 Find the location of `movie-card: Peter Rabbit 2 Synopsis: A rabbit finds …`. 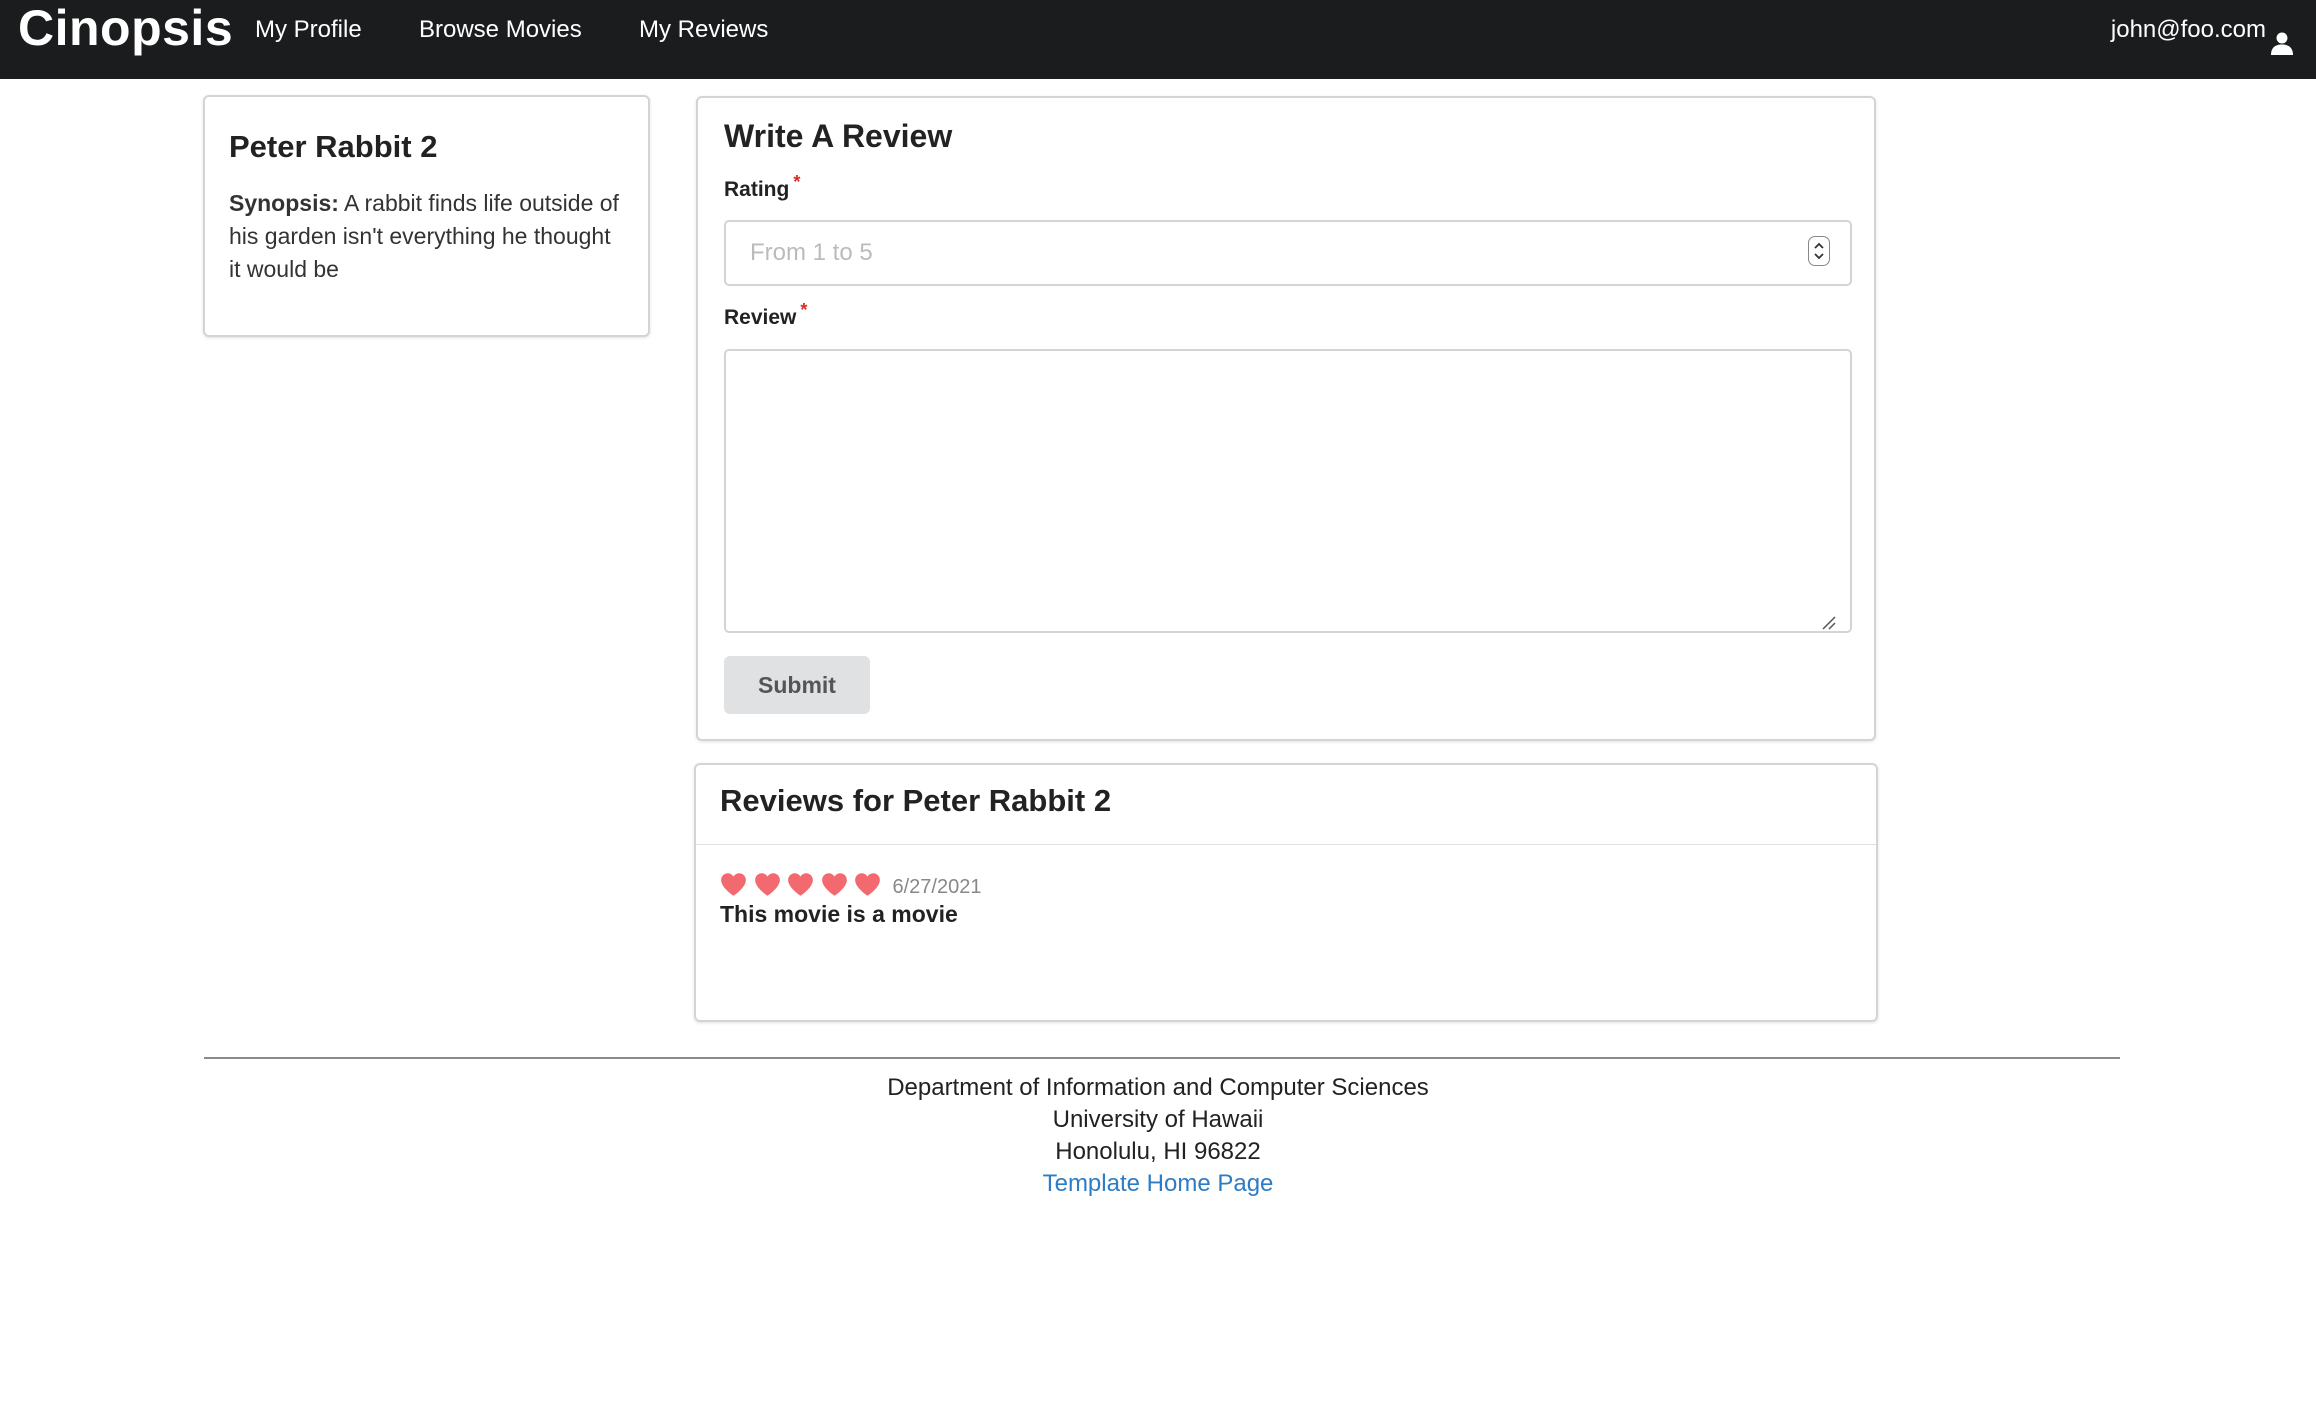

movie-card: Peter Rabbit 2 Synopsis: A rabbit finds … is located at coordinates (426, 216).